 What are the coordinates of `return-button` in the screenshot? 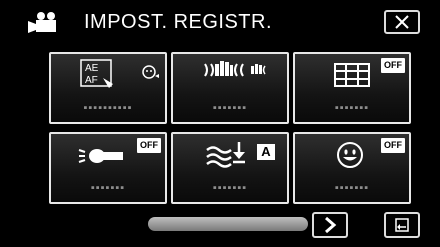 It's located at (402, 225).